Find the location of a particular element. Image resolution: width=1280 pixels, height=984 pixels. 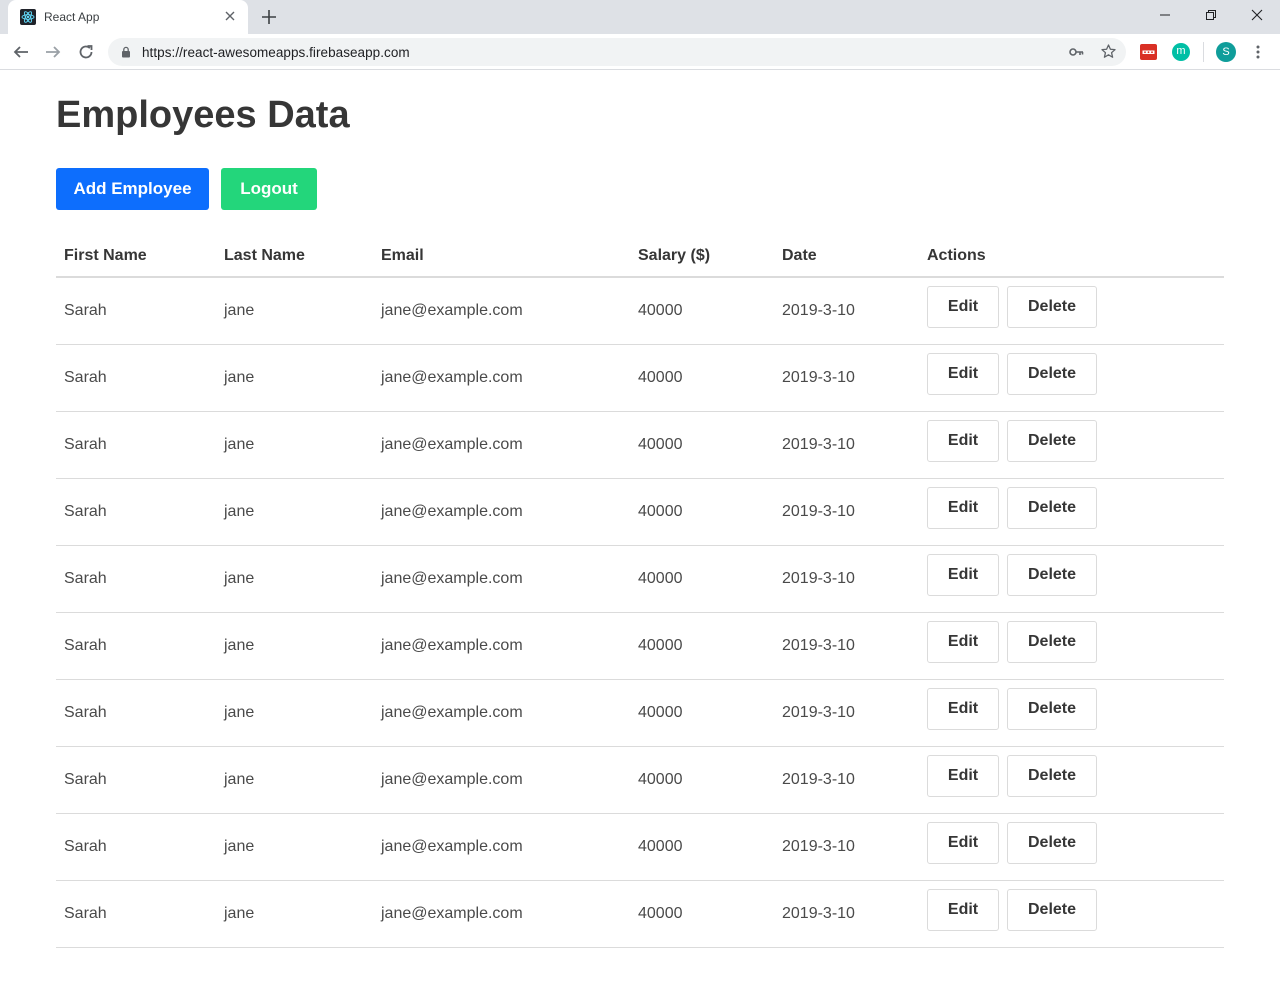

star-icon is located at coordinates (1108, 51).